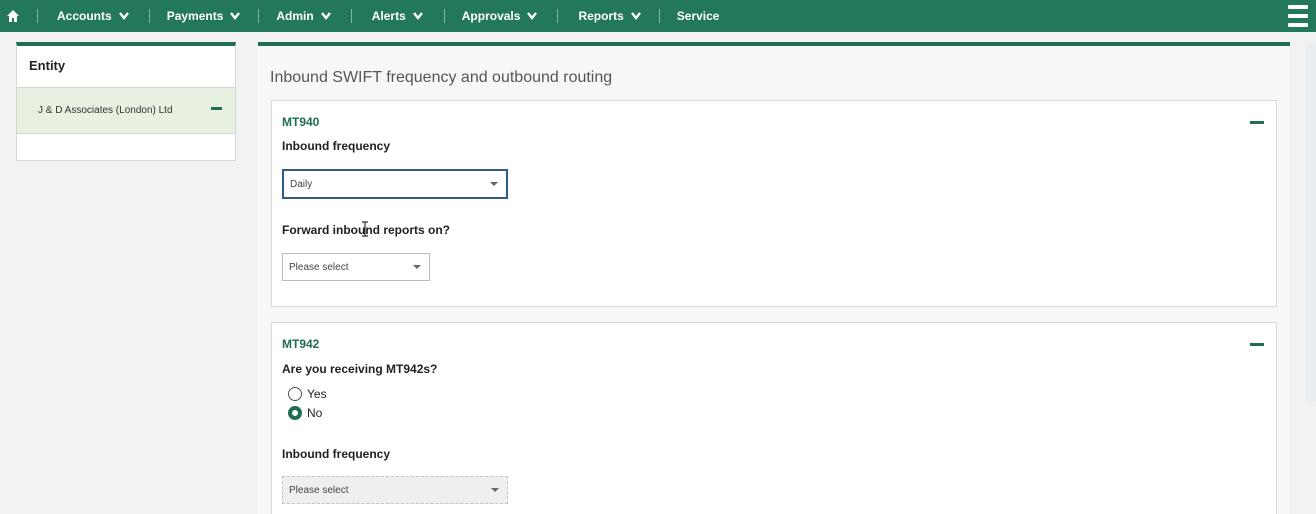 The width and height of the screenshot is (1316, 514). Describe the element at coordinates (500, 16) in the screenshot. I see `nav-approvals: Approvals` at that location.